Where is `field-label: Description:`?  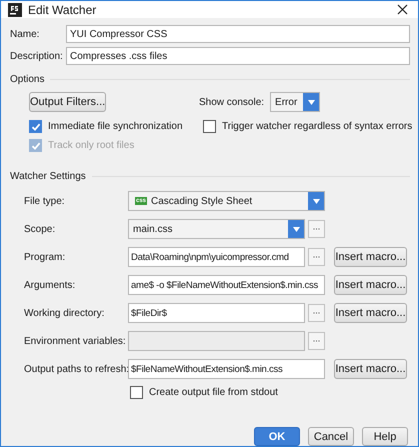 field-label: Description: is located at coordinates (37, 56).